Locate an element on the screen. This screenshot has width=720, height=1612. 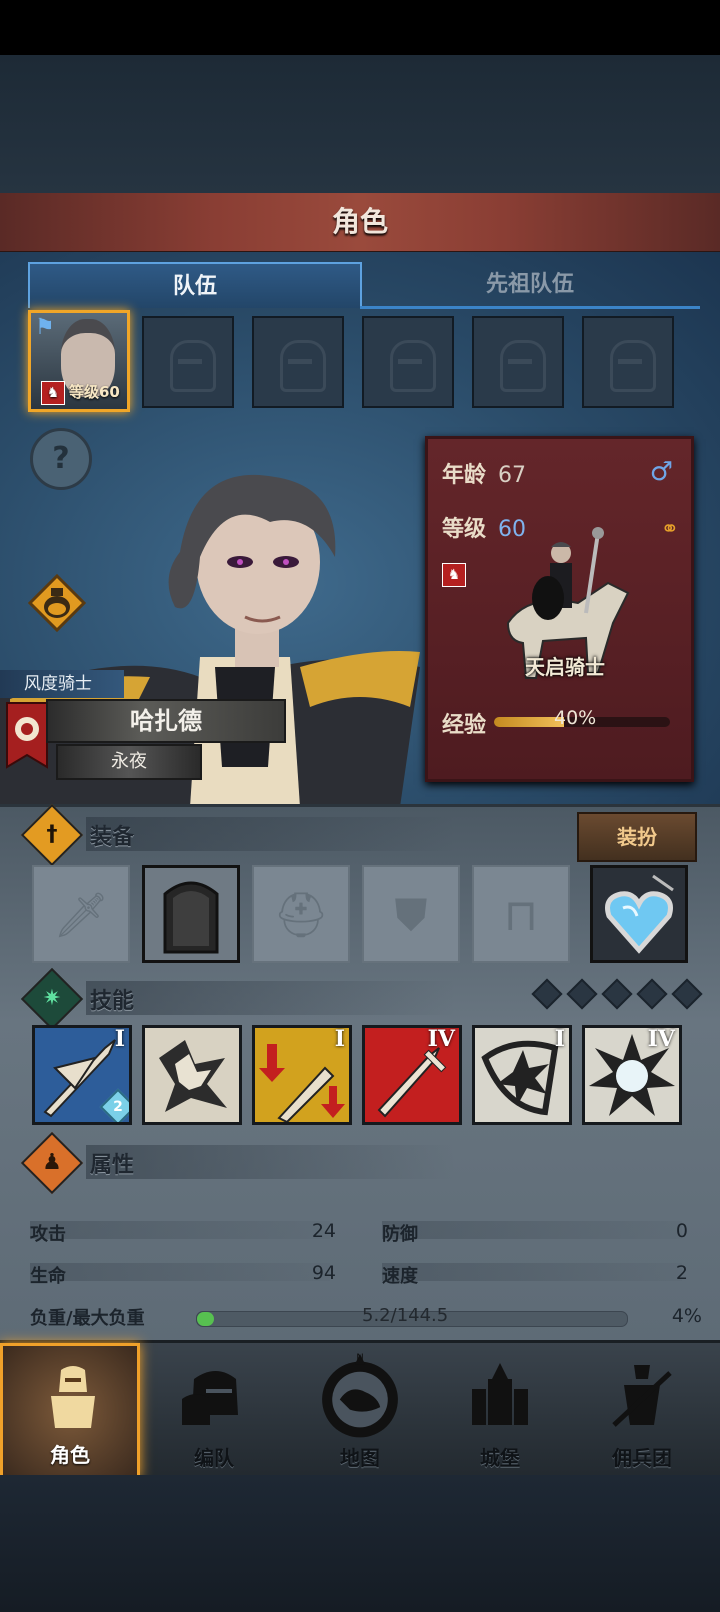
equip-slot-boots: ⊓ is located at coordinates (521, 914).